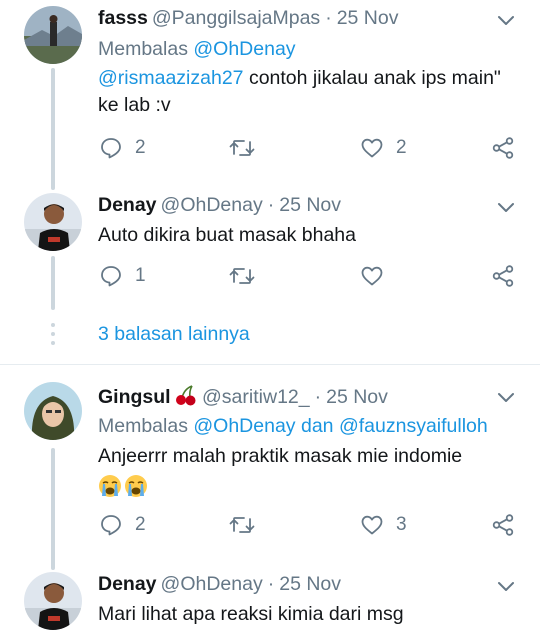  What do you see at coordinates (122, 276) in the screenshot?
I see `reply-button: 1` at bounding box center [122, 276].